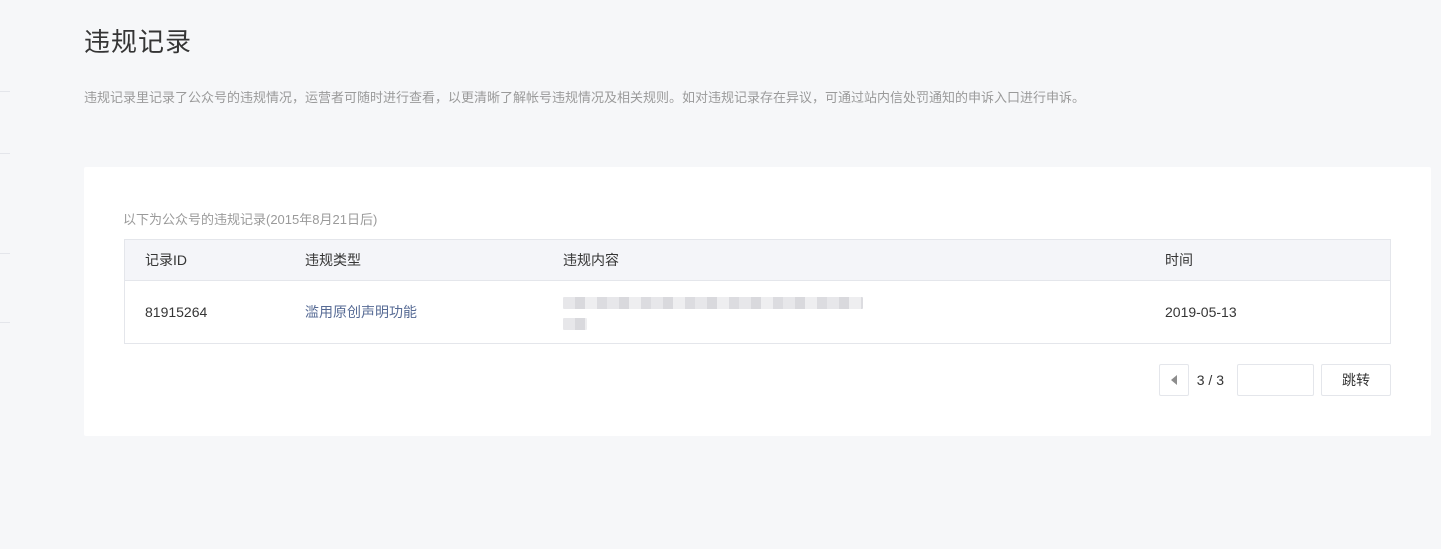  I want to click on record-id: 81915264, so click(176, 312).